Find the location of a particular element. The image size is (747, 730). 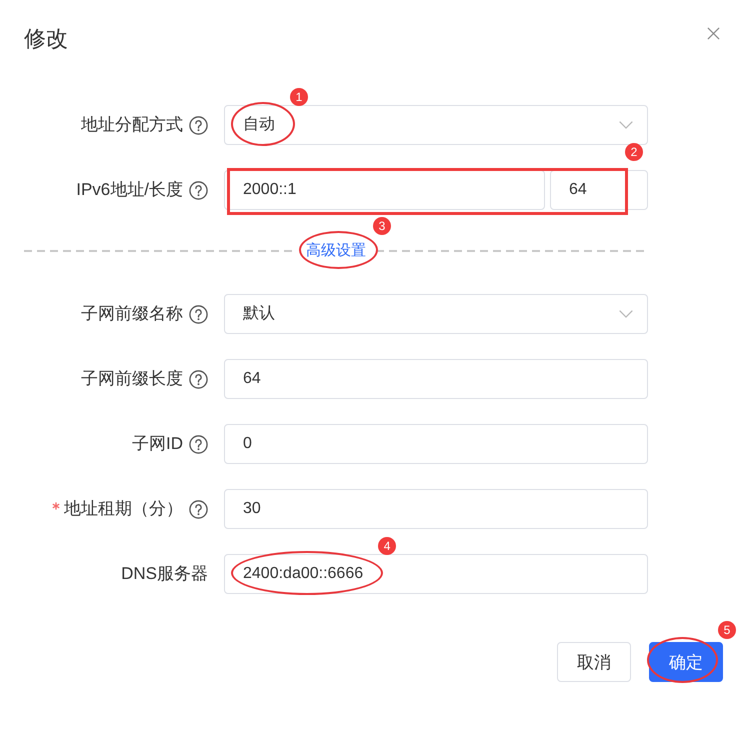

dropdown-field: 默认 is located at coordinates (436, 314).